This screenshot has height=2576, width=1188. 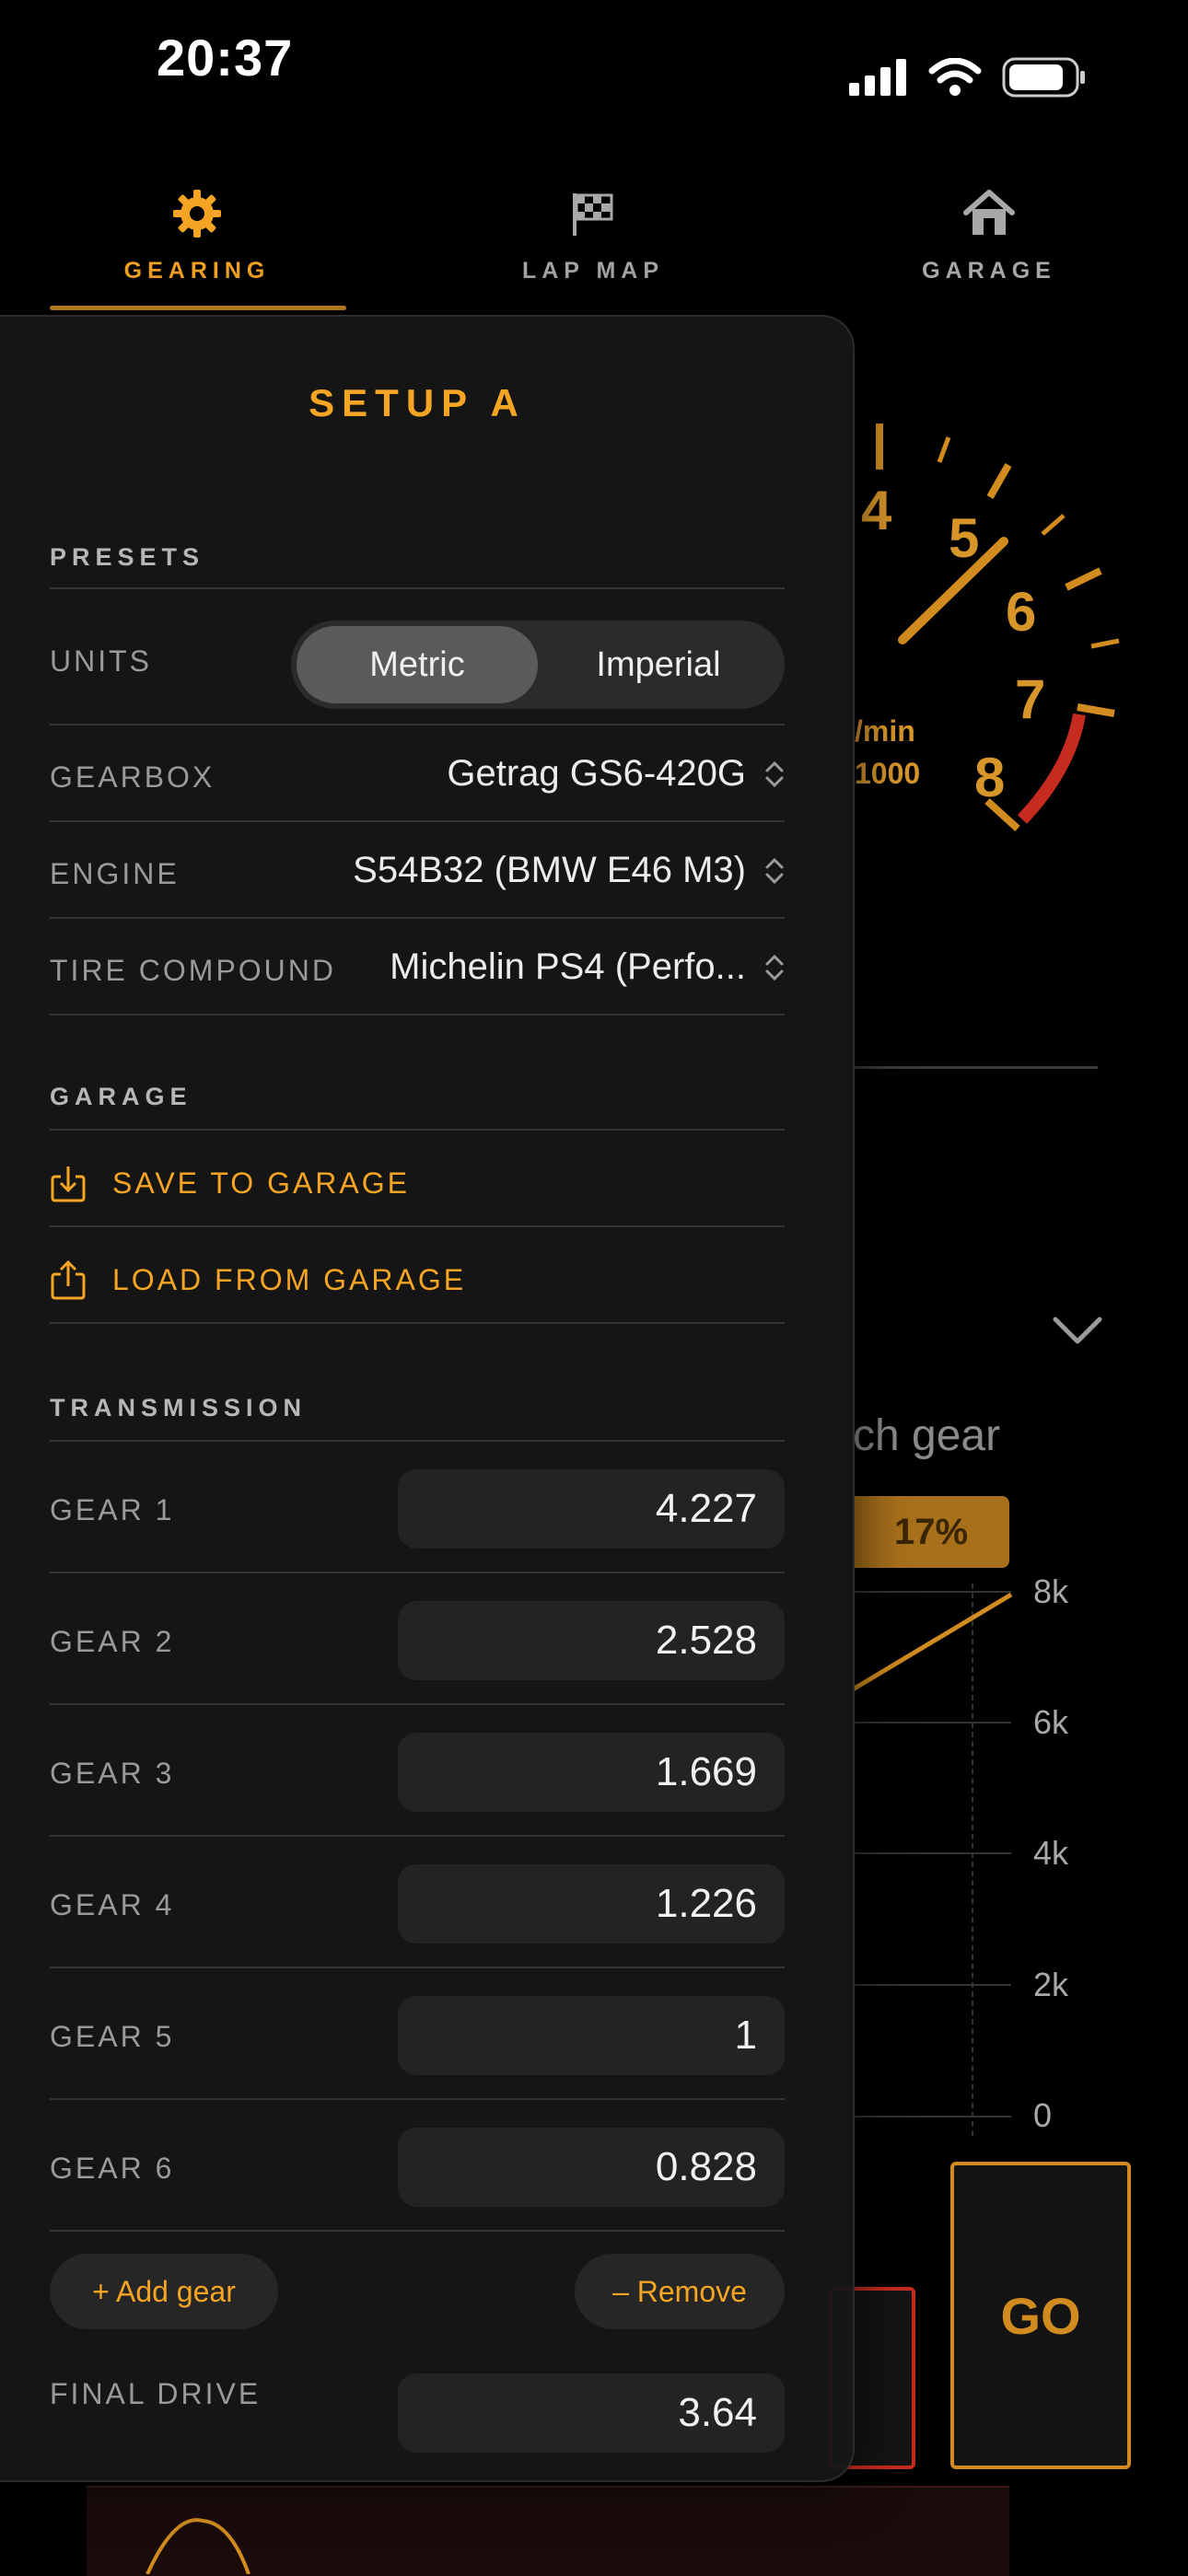 I want to click on battery-icon, so click(x=1043, y=77).